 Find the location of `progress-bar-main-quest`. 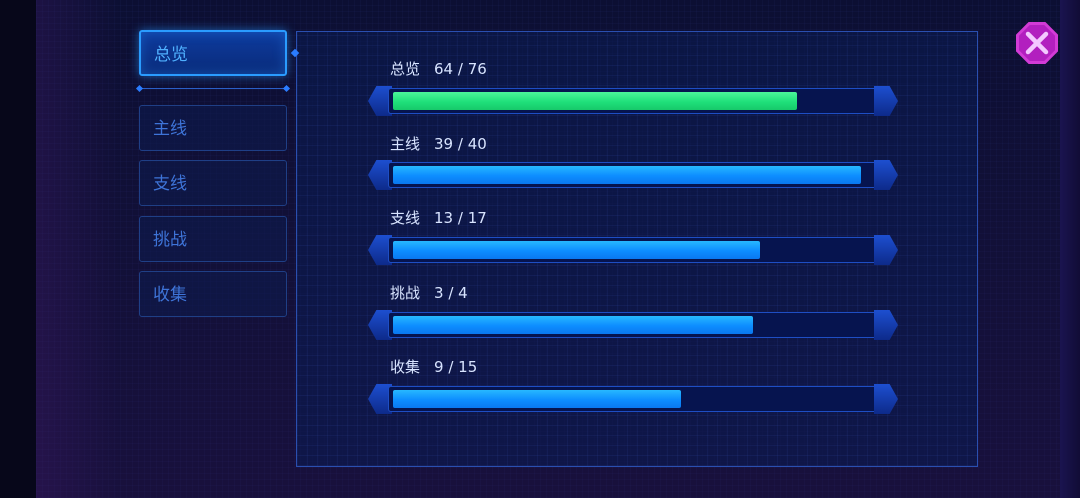

progress-bar-main-quest is located at coordinates (633, 175).